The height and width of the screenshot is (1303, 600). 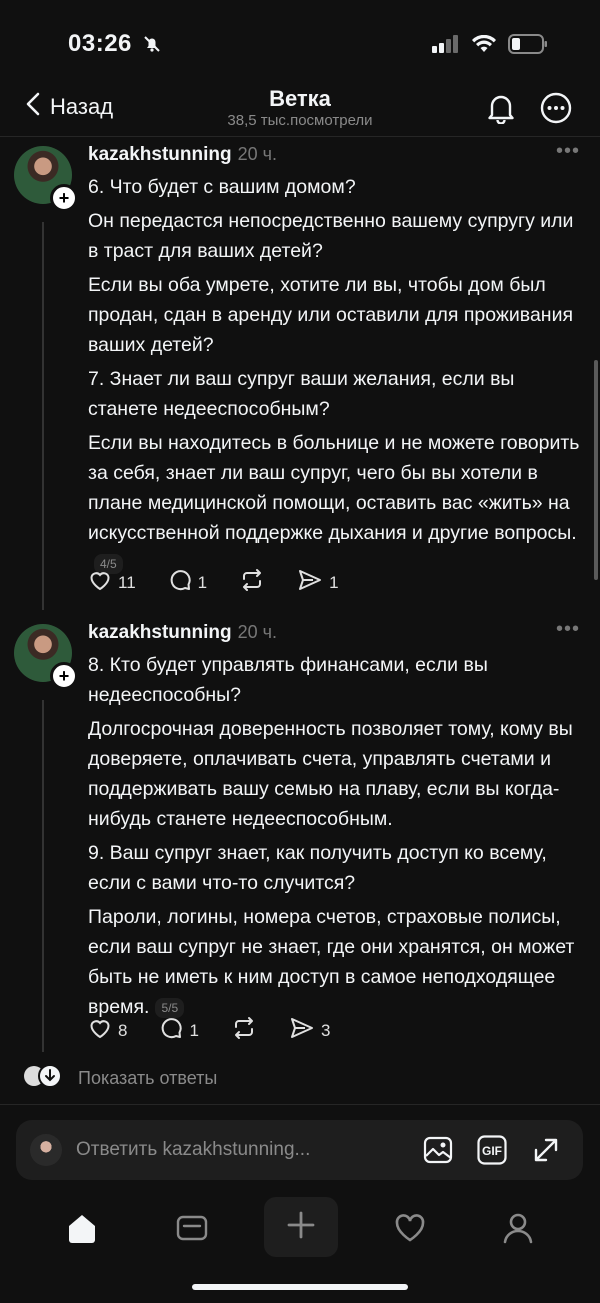 I want to click on expand-icon, so click(x=546, y=1150).